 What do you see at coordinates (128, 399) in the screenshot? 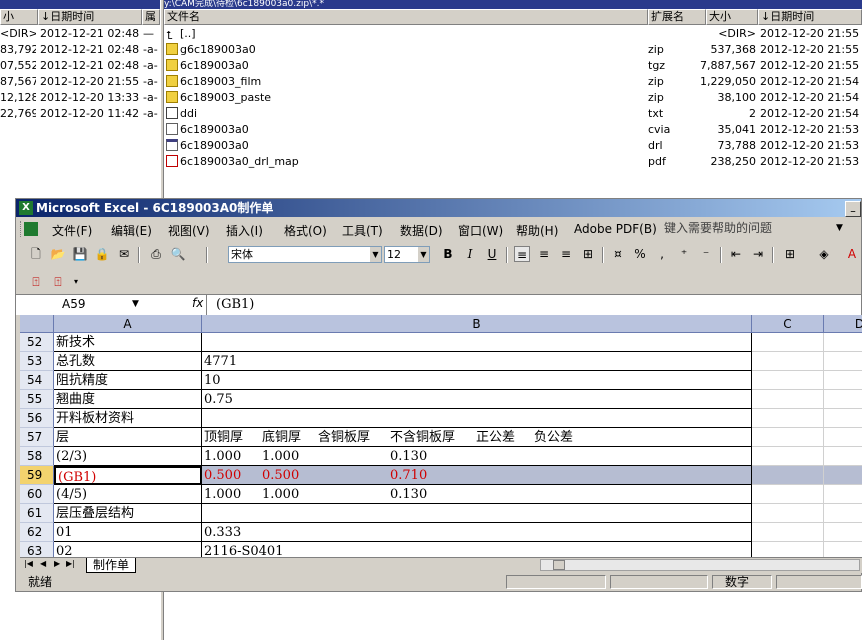
I see `cell-a: 翘曲度` at bounding box center [128, 399].